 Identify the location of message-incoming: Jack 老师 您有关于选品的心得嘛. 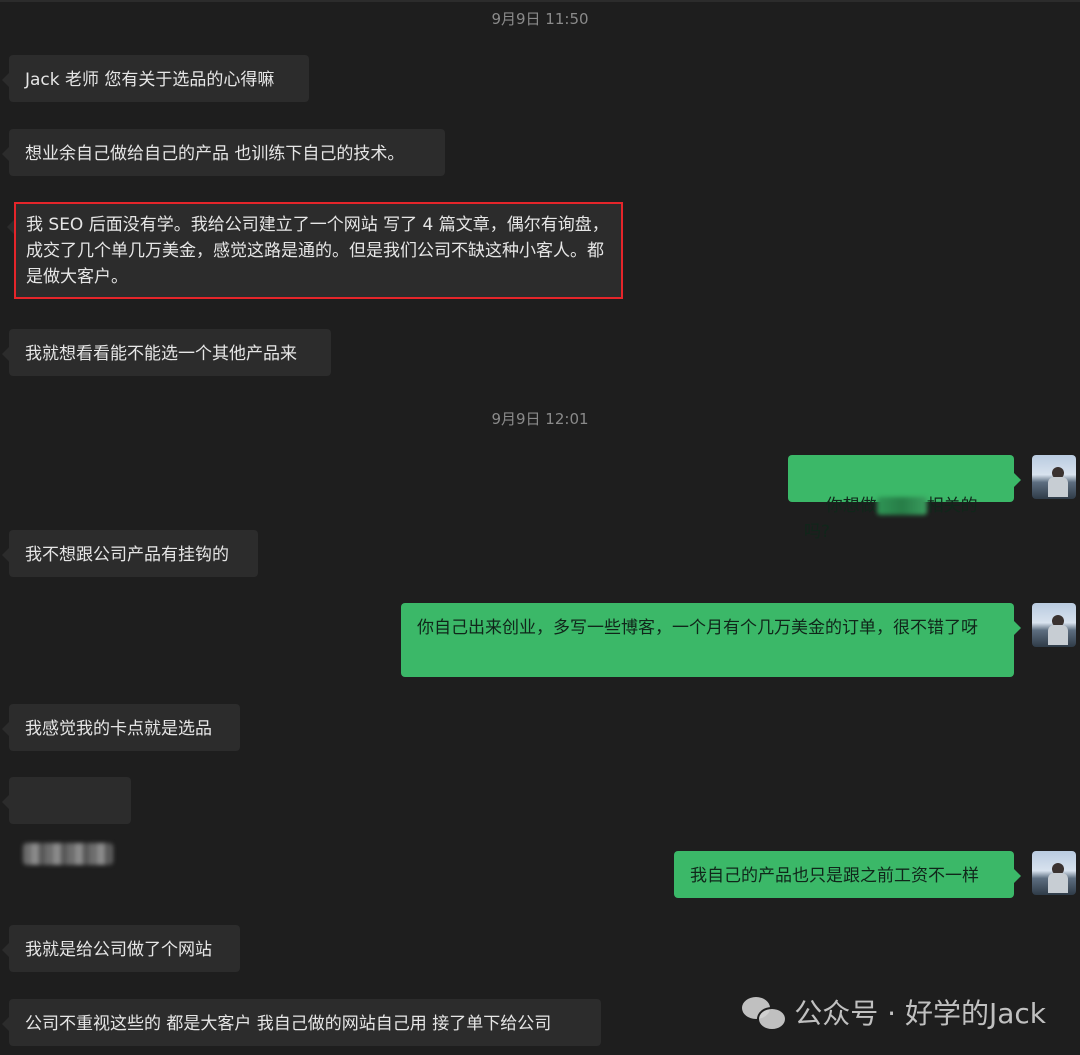
(155, 78).